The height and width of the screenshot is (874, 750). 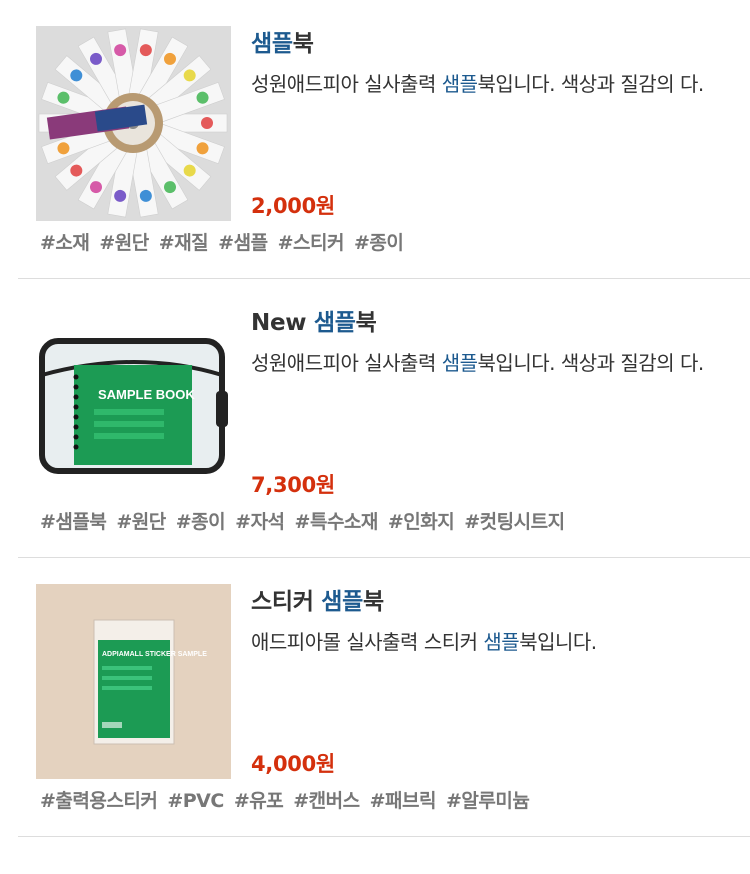 I want to click on tag-link: #샘플, so click(x=243, y=243).